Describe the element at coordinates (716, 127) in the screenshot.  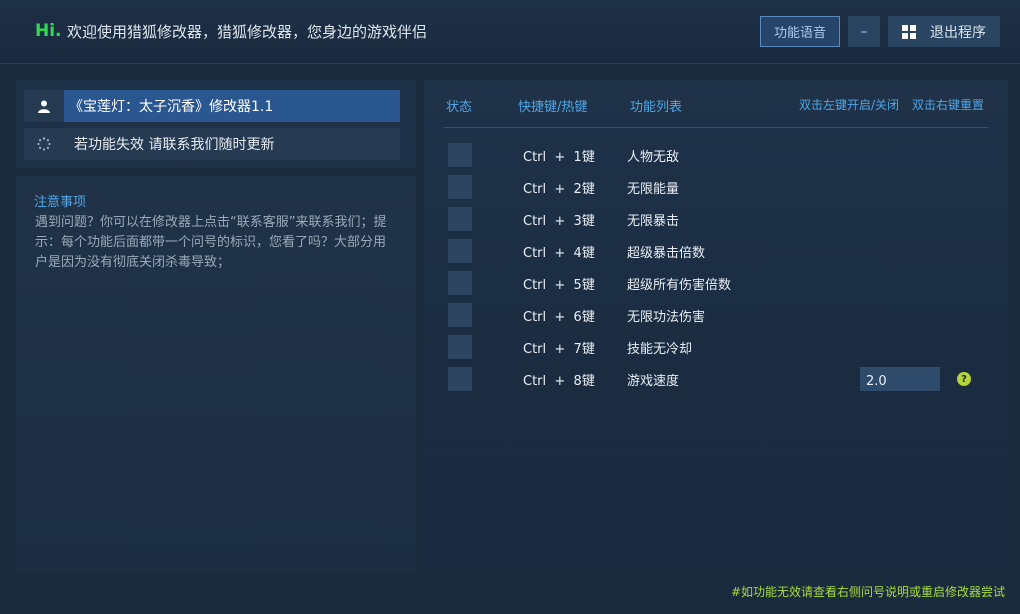
I see `header-divider` at that location.